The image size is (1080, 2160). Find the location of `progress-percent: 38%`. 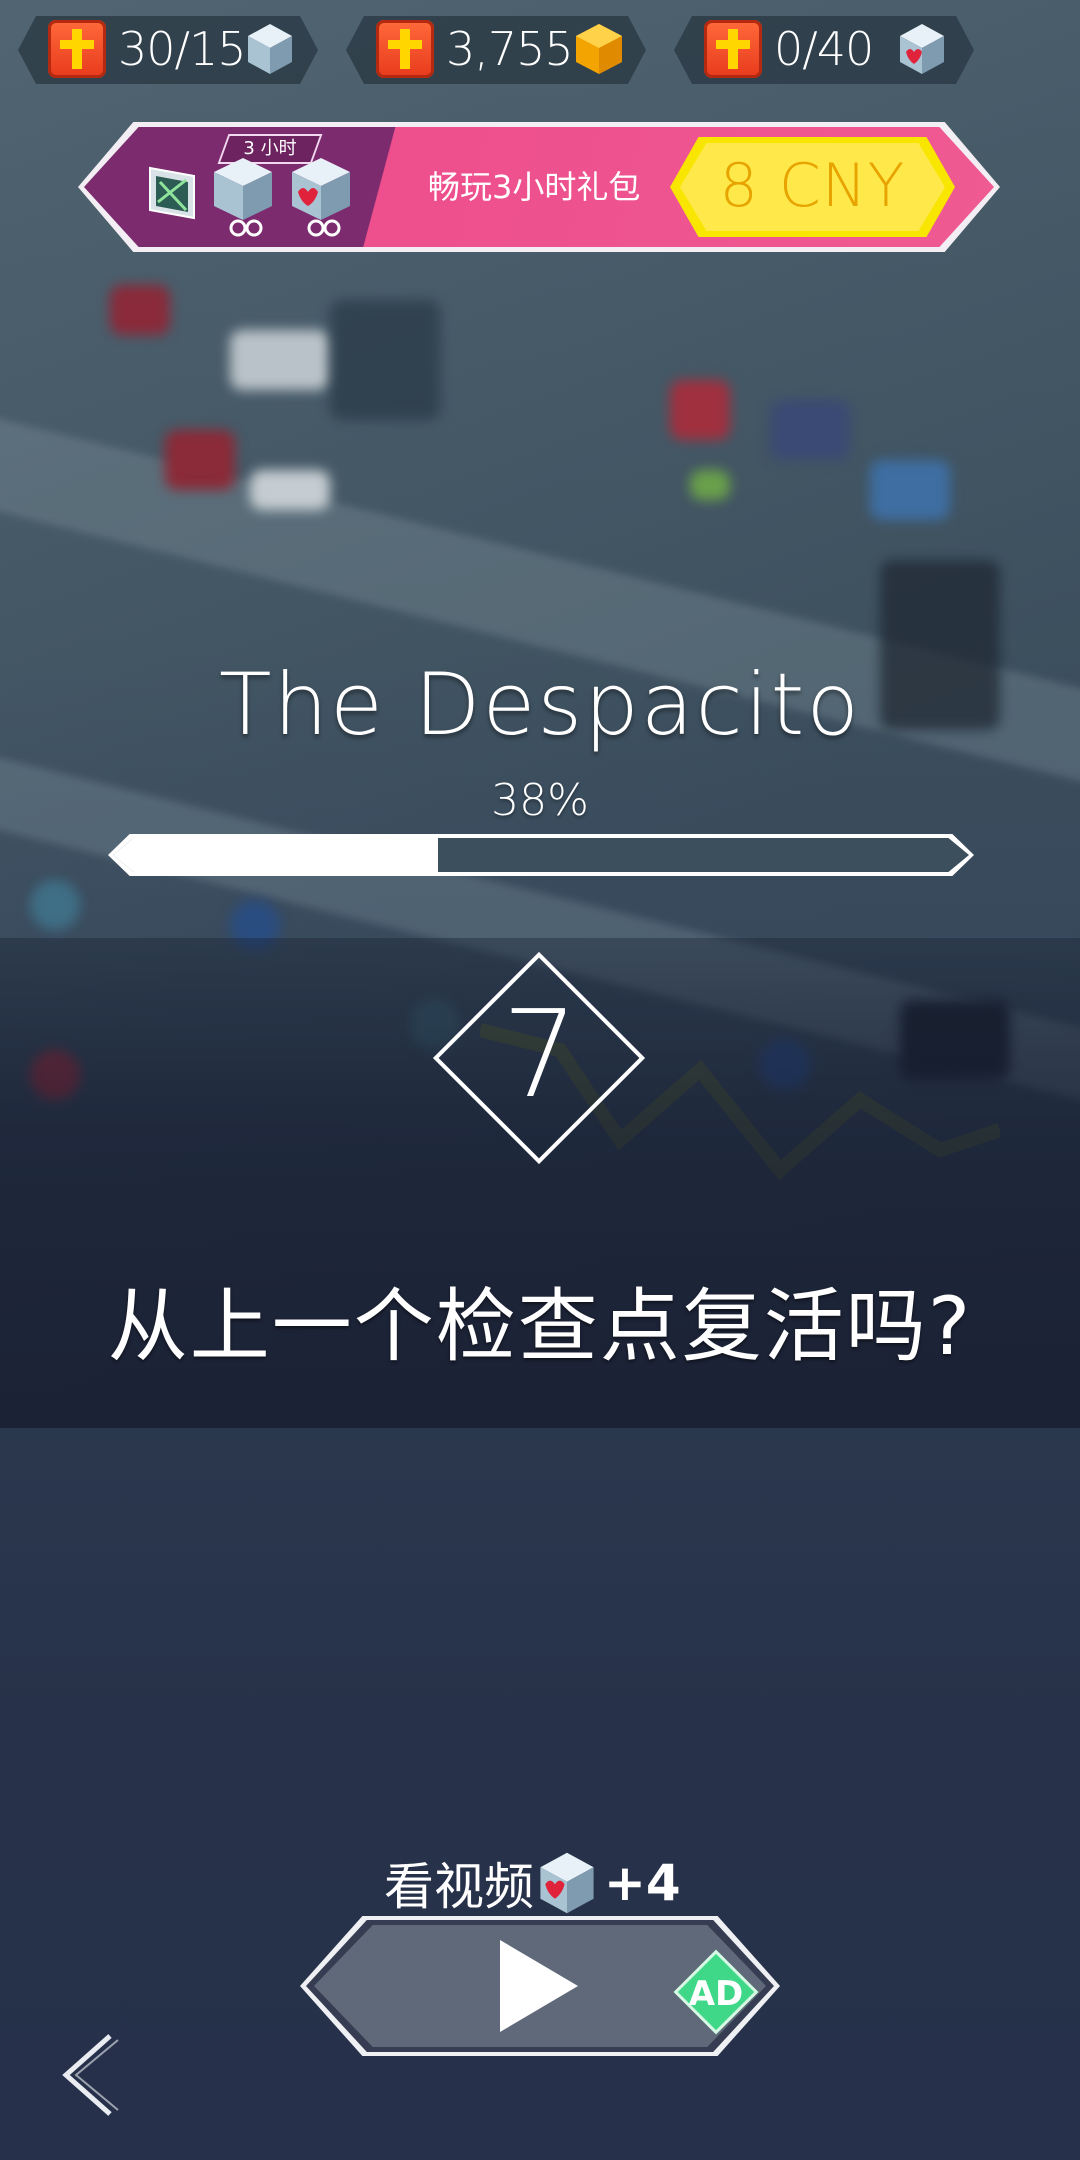

progress-percent: 38% is located at coordinates (540, 800).